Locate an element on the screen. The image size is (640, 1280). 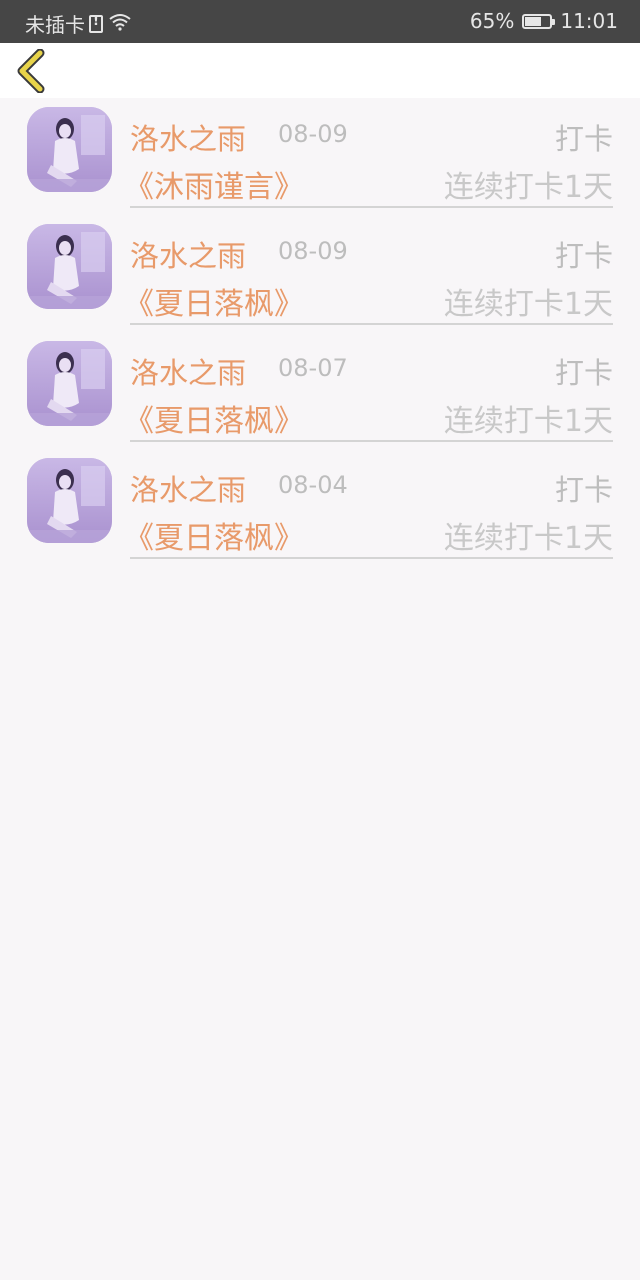
list-item-content: 洛水之雨 08-09 打卡 《沐雨谨言》 连续打卡1天 is located at coordinates (368, 153).